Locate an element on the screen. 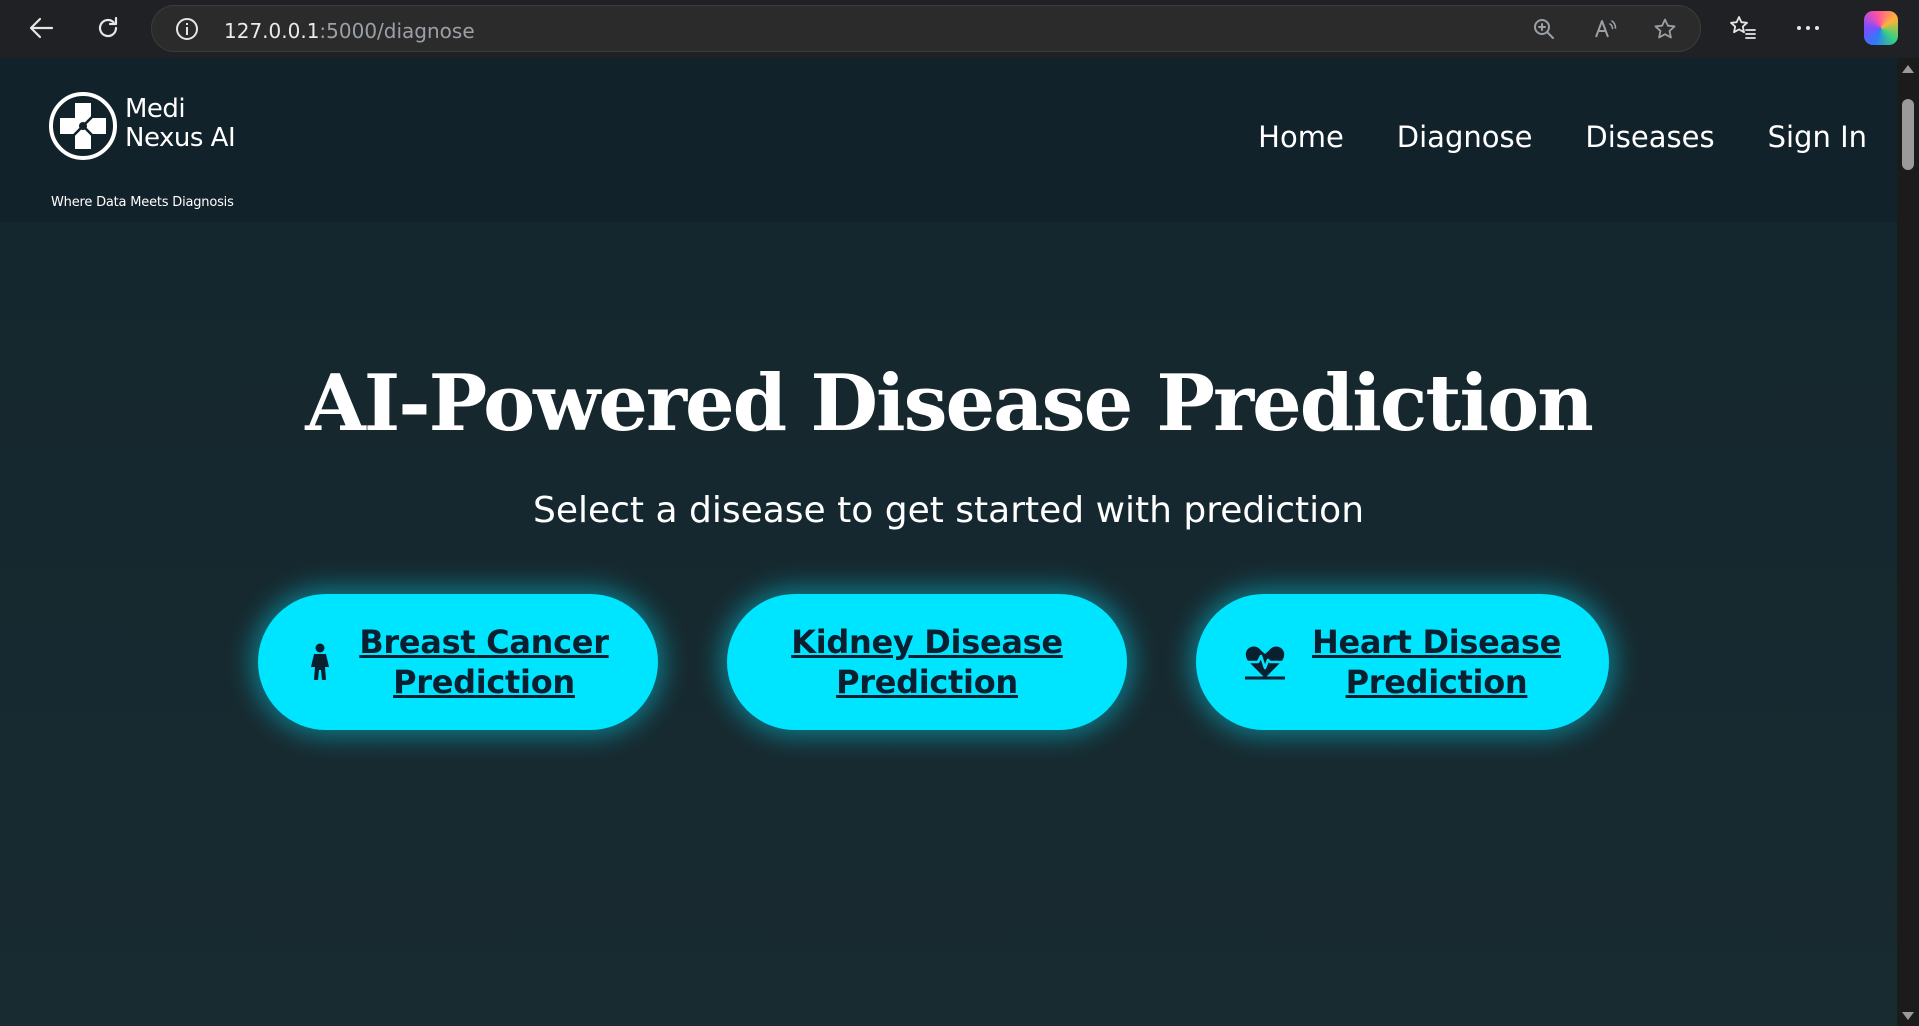 The image size is (1919, 1026). nav-diagnose: Diagnose is located at coordinates (1465, 137).